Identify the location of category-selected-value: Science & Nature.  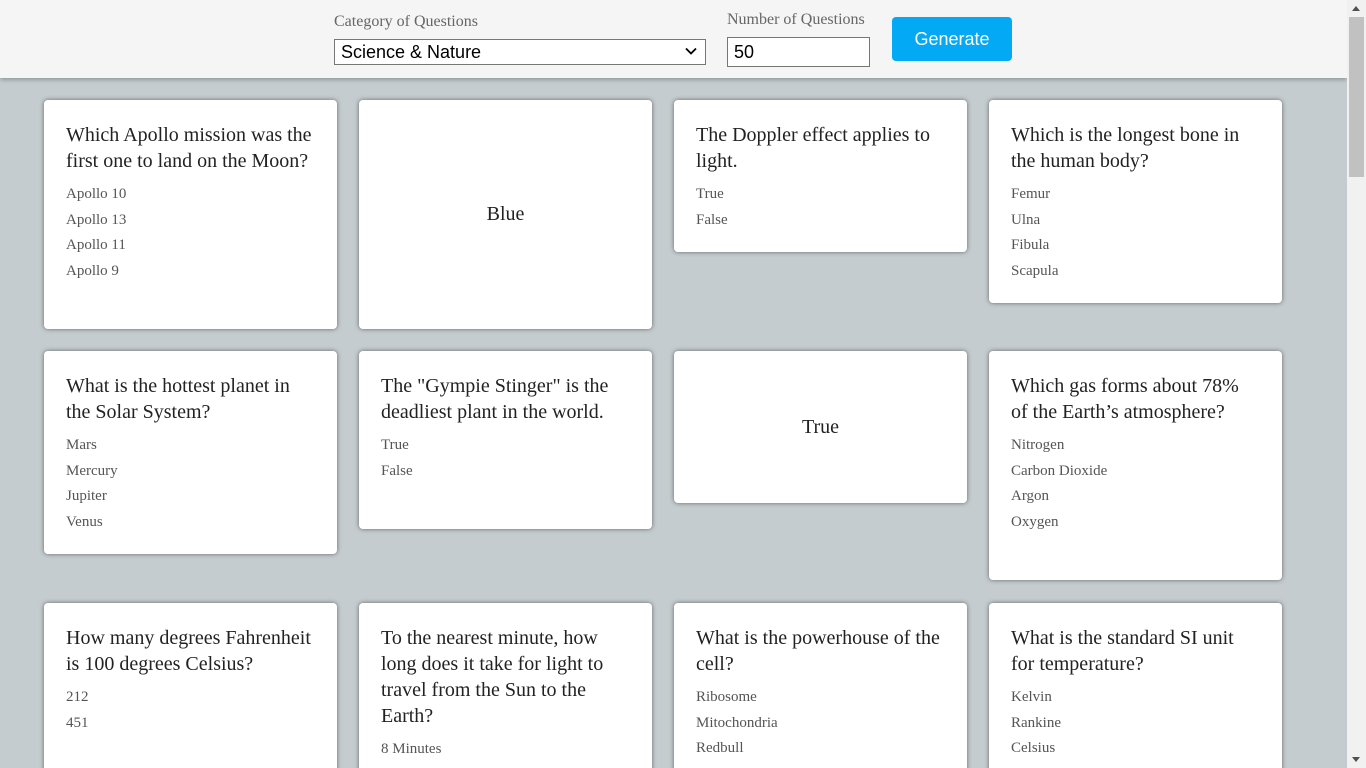
(411, 52).